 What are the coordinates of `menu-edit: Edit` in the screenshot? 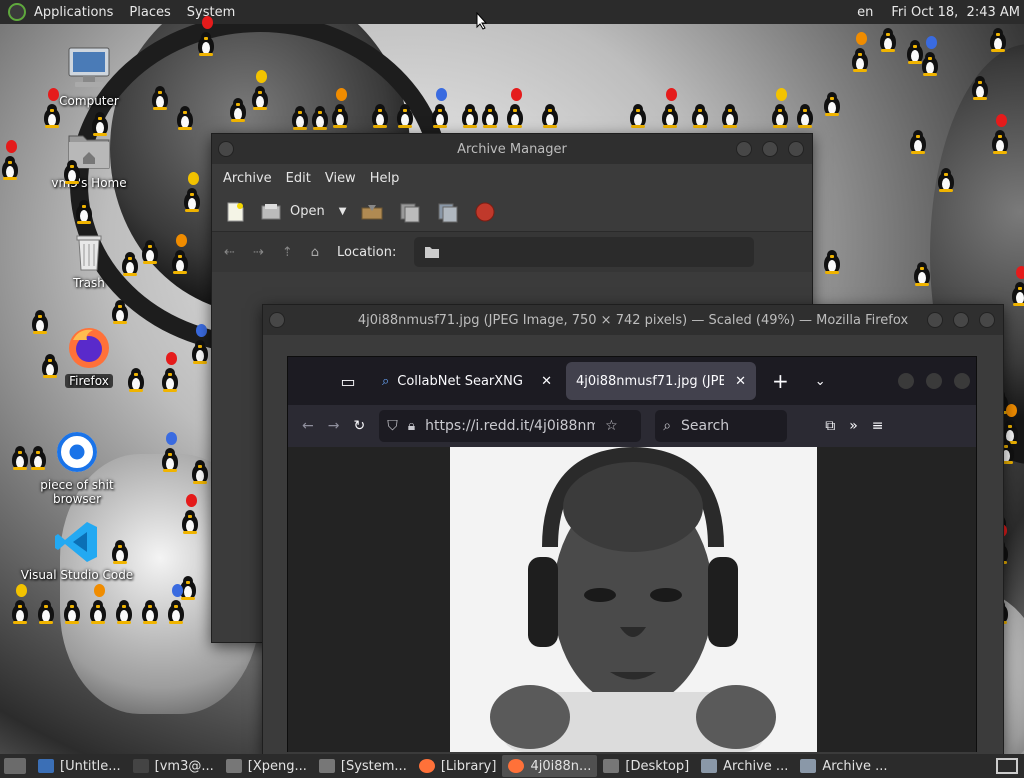 It's located at (298, 178).